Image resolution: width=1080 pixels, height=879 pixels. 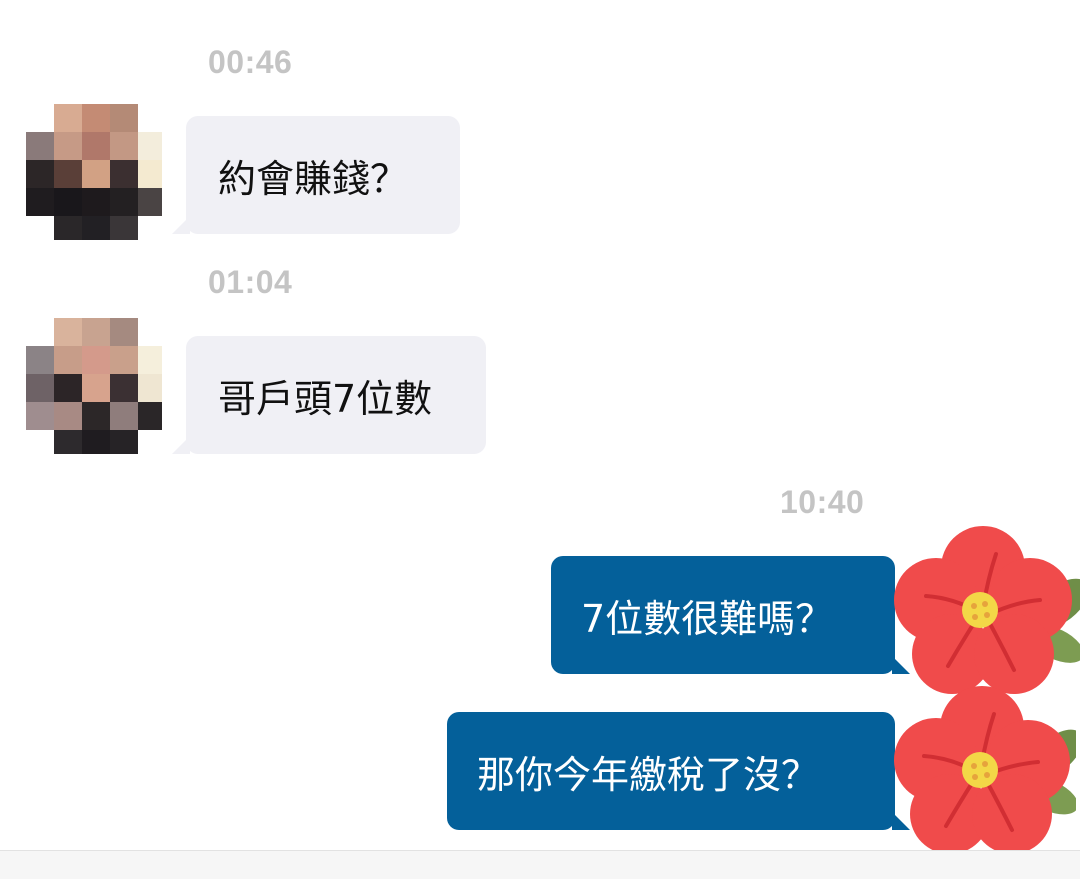 I want to click on timestamp: 00:46, so click(x=250, y=62).